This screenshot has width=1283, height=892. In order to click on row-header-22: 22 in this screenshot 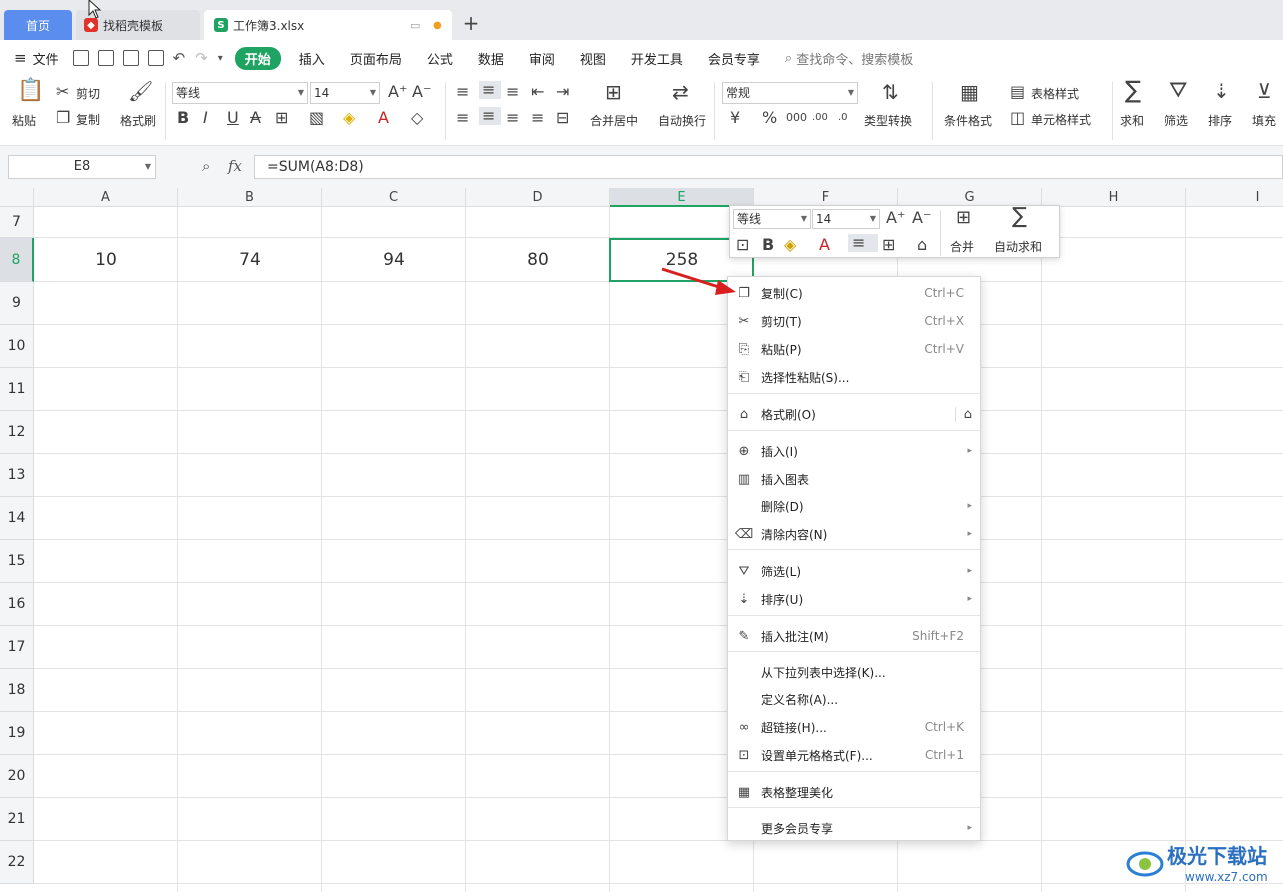, I will do `click(17, 862)`.